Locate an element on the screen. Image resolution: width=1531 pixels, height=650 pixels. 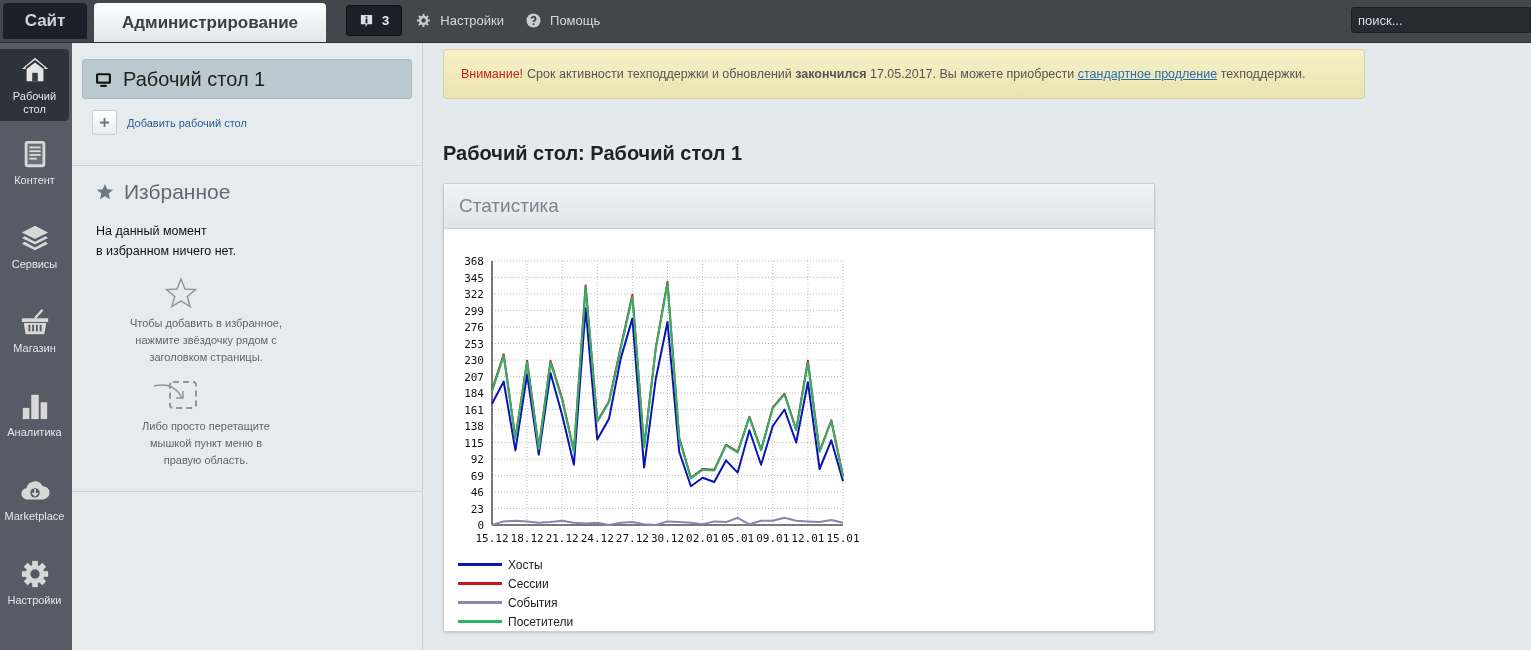
y-tick-label: 46 is located at coordinates (477, 492).